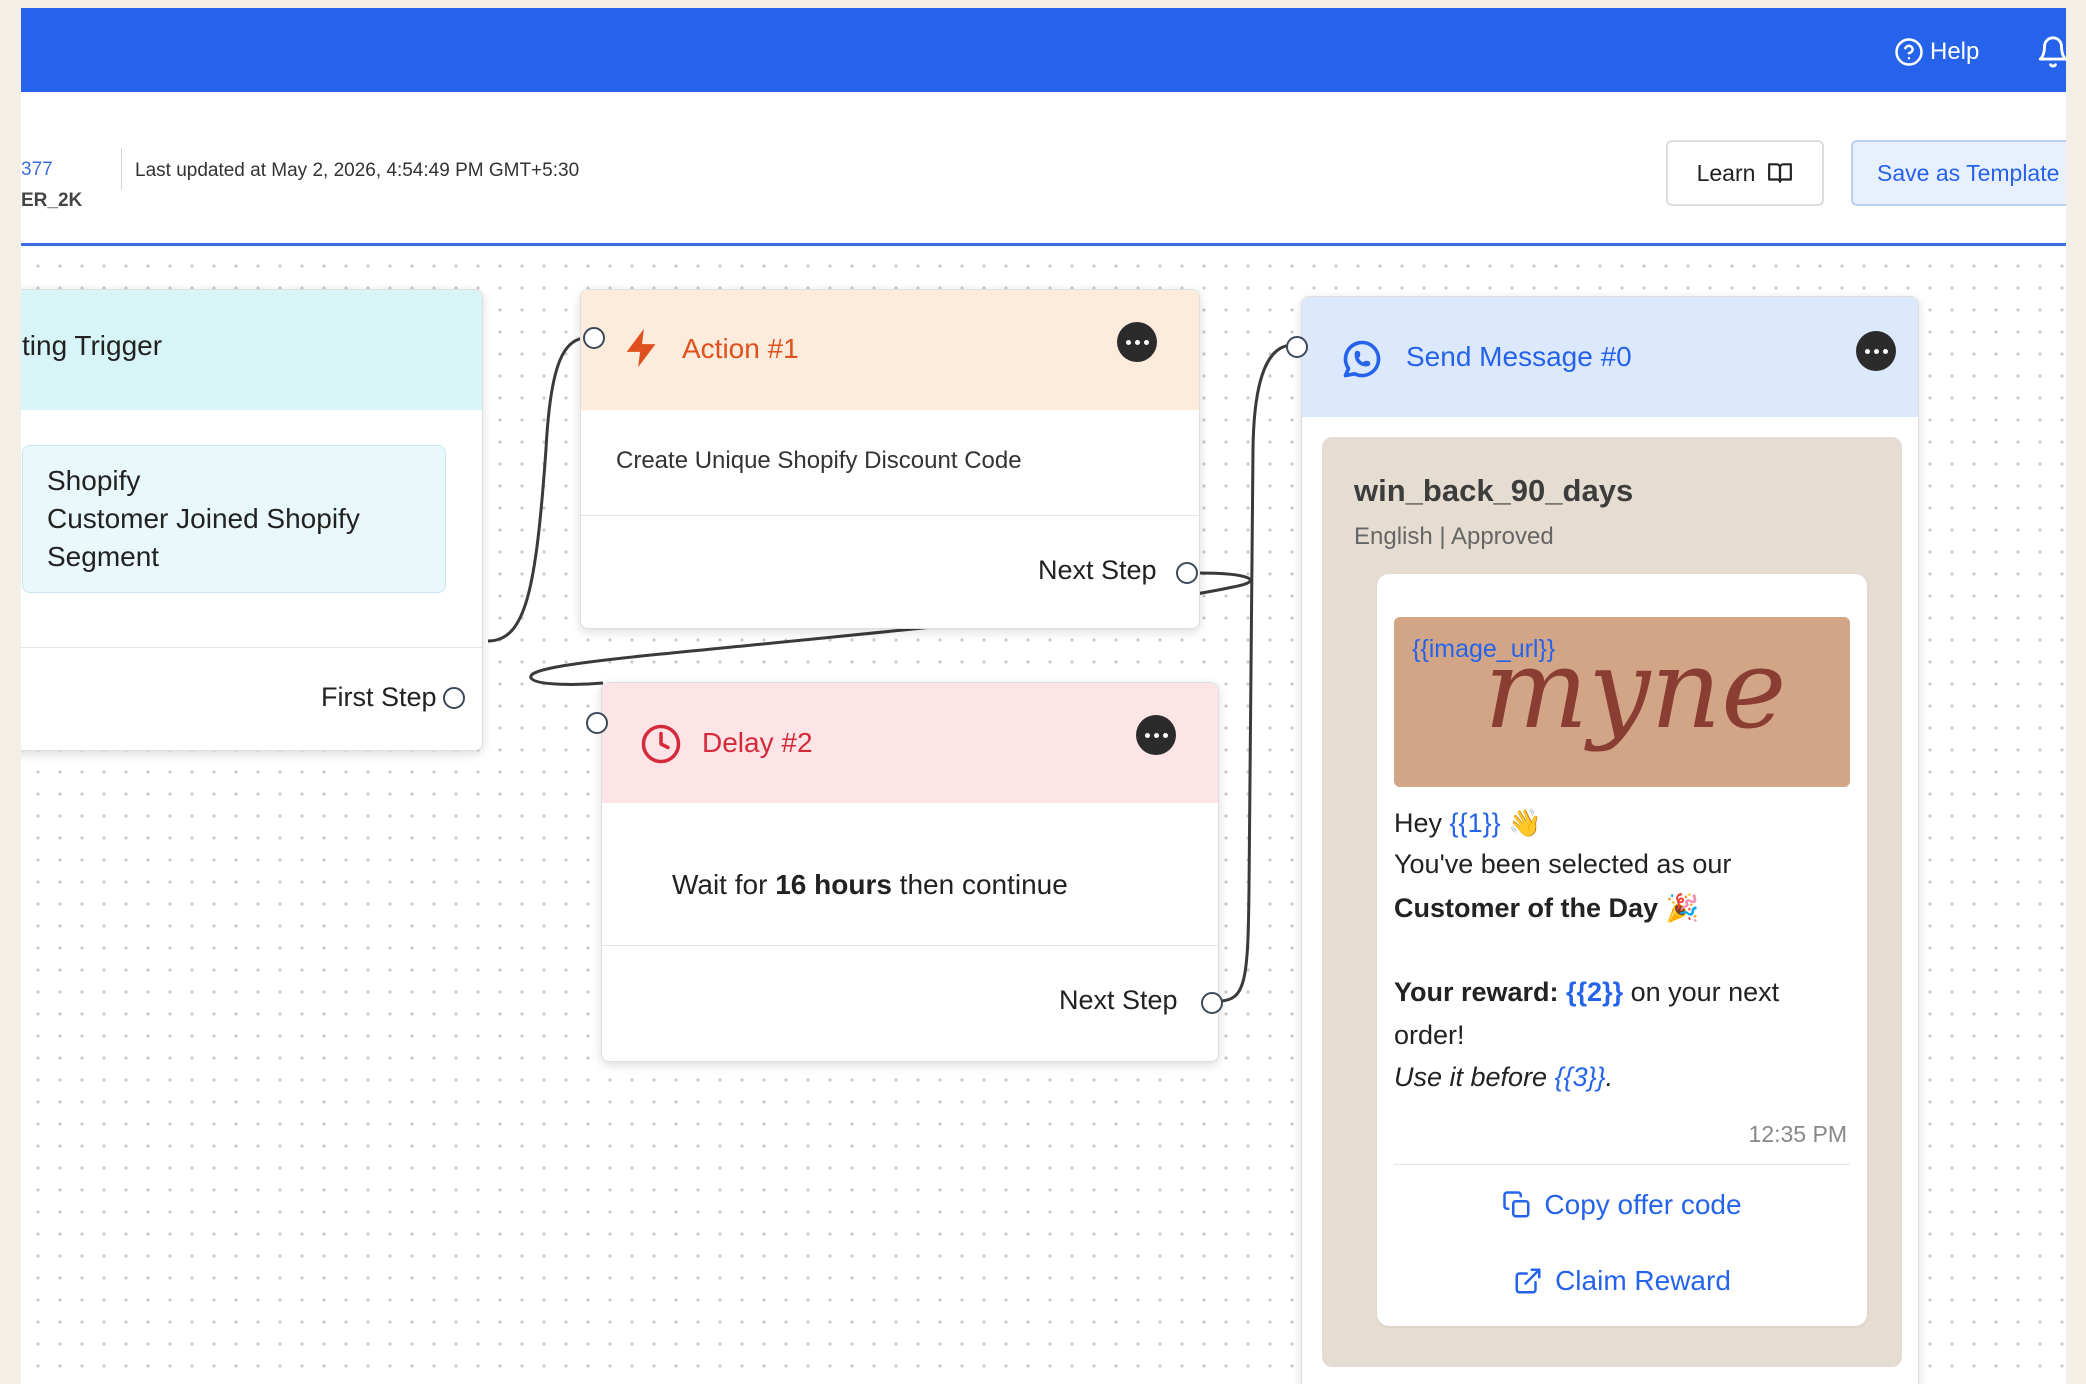  Describe the element at coordinates (819, 460) in the screenshot. I see `action-description: Create Unique Shopify Discount Code` at that location.